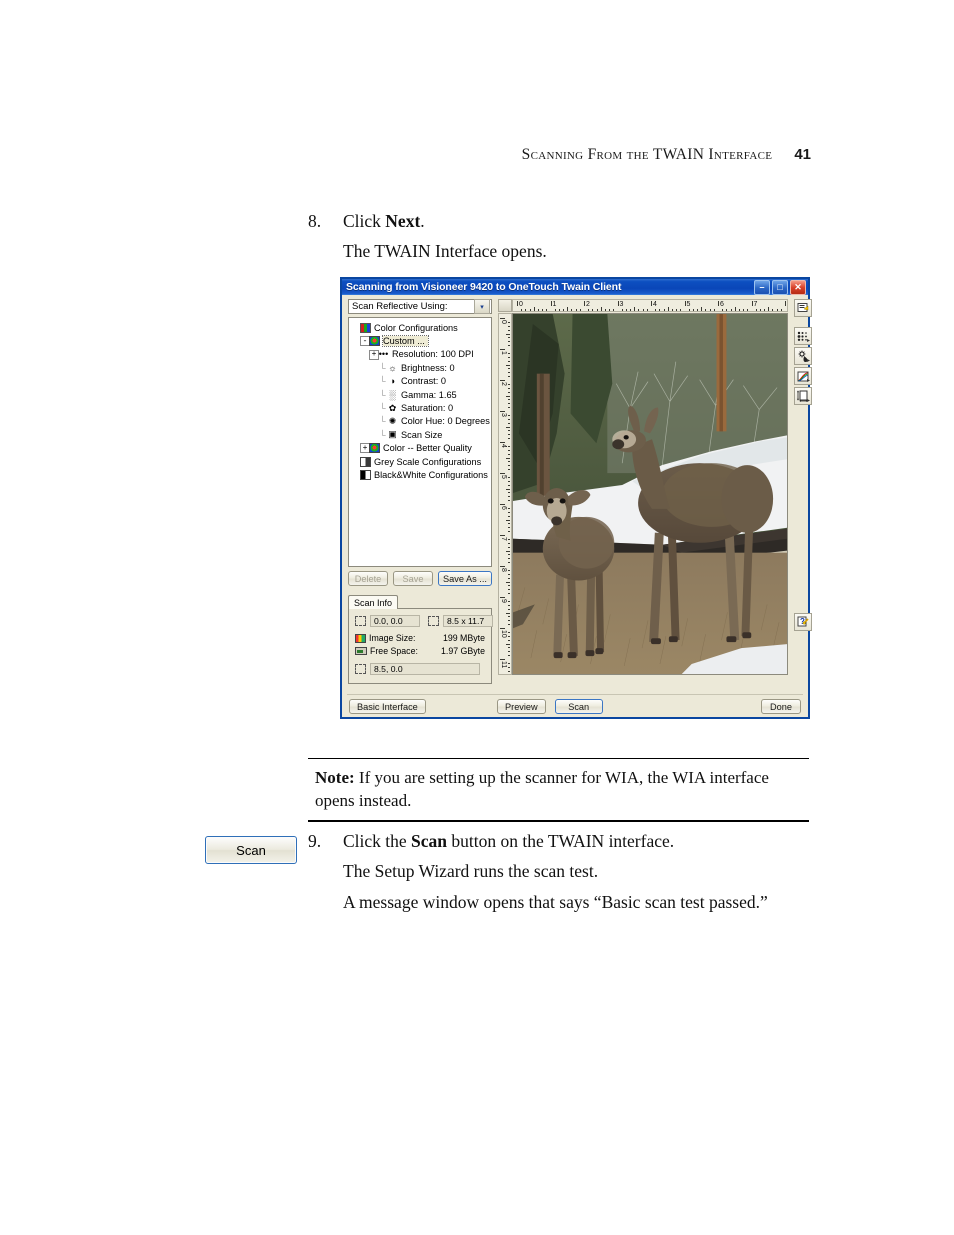  Describe the element at coordinates (420, 381) in the screenshot. I see `tree-item: └ ◑ Contrast: 0` at that location.